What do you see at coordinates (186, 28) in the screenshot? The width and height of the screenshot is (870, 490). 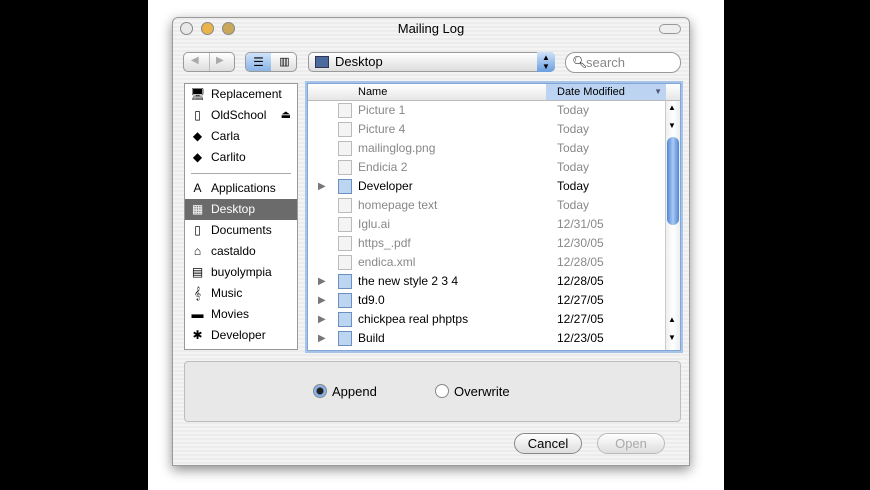 I see `close-button` at bounding box center [186, 28].